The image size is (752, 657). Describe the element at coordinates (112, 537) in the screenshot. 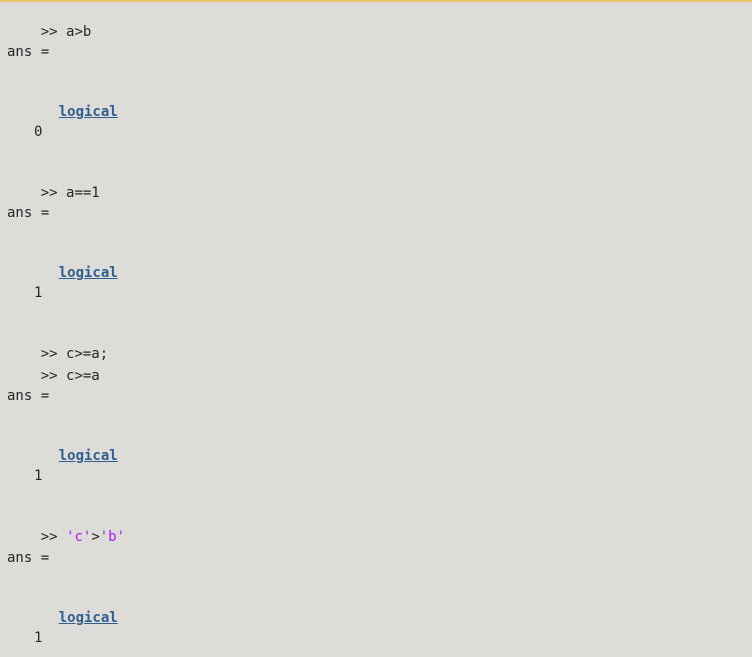

I see `string-literal: 'b'` at that location.